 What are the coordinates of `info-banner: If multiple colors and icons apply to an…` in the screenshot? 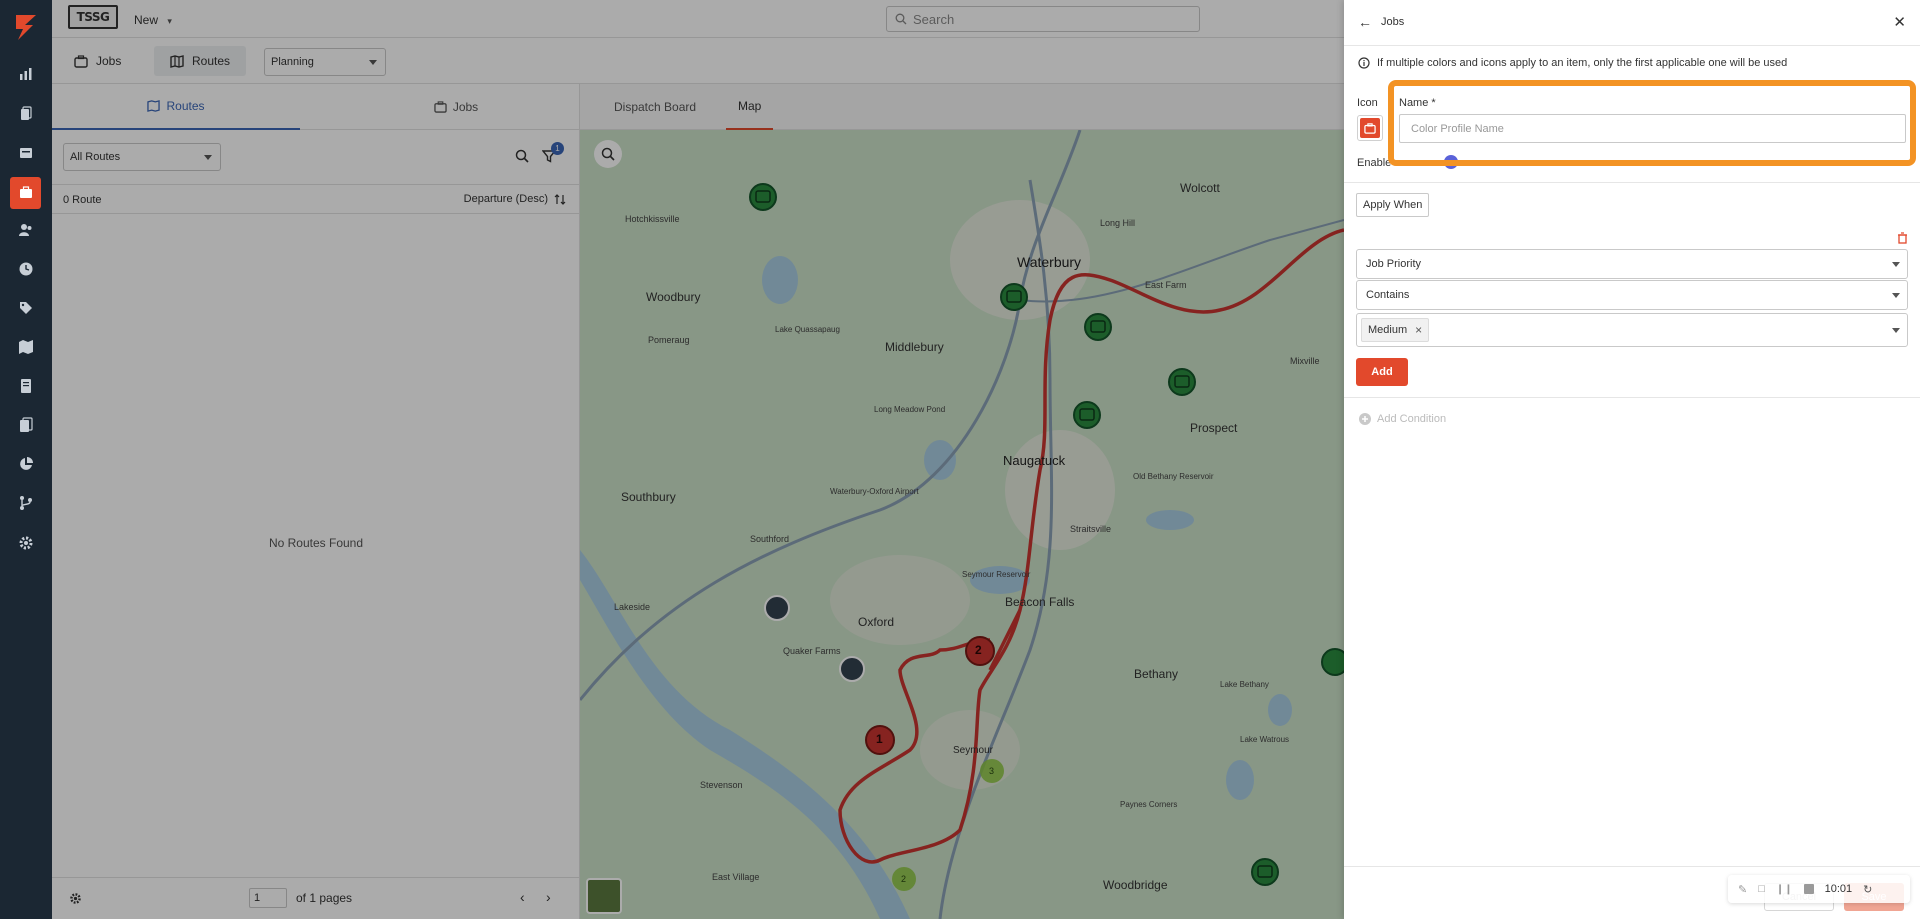 It's located at (1572, 63).